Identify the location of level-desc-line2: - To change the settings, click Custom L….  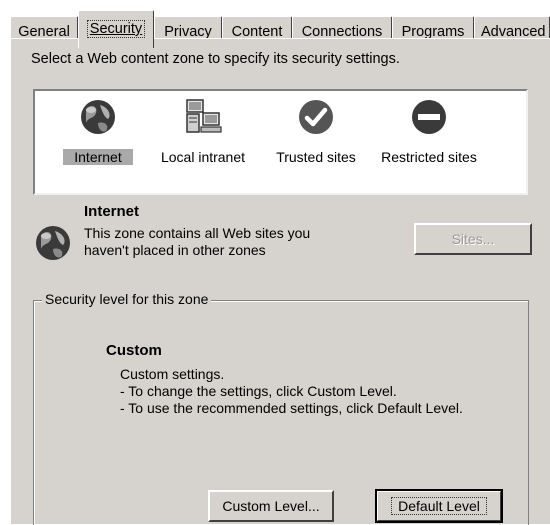
(258, 391).